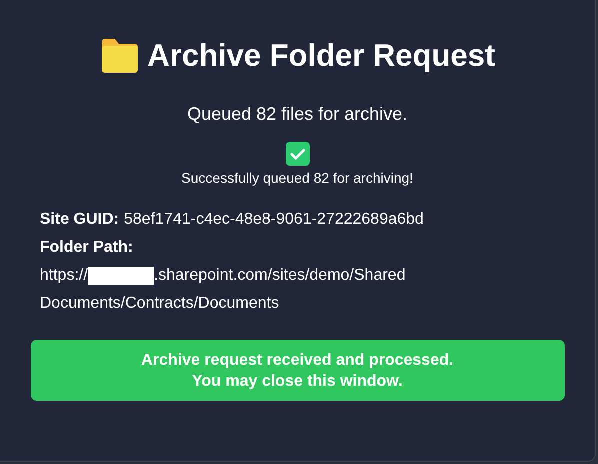 The image size is (598, 464). Describe the element at coordinates (297, 382) in the screenshot. I see `banner-text: You may close this window.` at that location.